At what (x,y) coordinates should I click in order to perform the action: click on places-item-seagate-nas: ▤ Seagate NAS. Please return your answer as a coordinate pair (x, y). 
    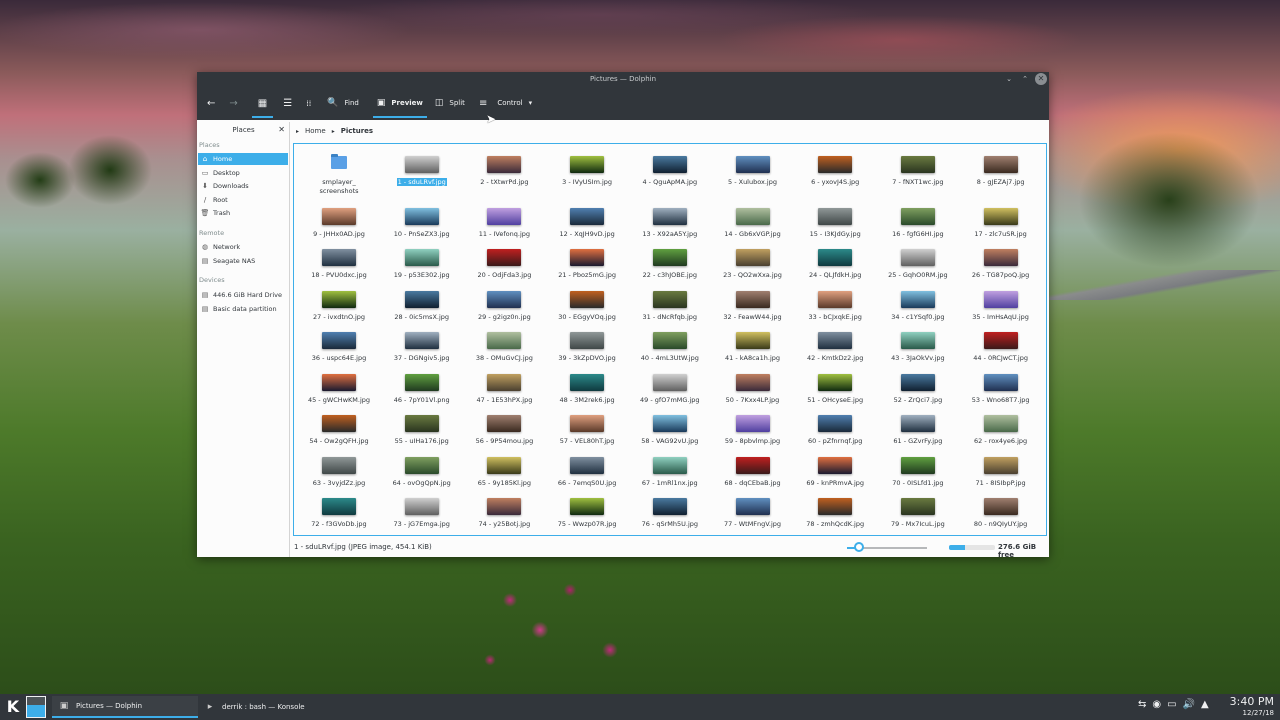
    Looking at the image, I should click on (243, 261).